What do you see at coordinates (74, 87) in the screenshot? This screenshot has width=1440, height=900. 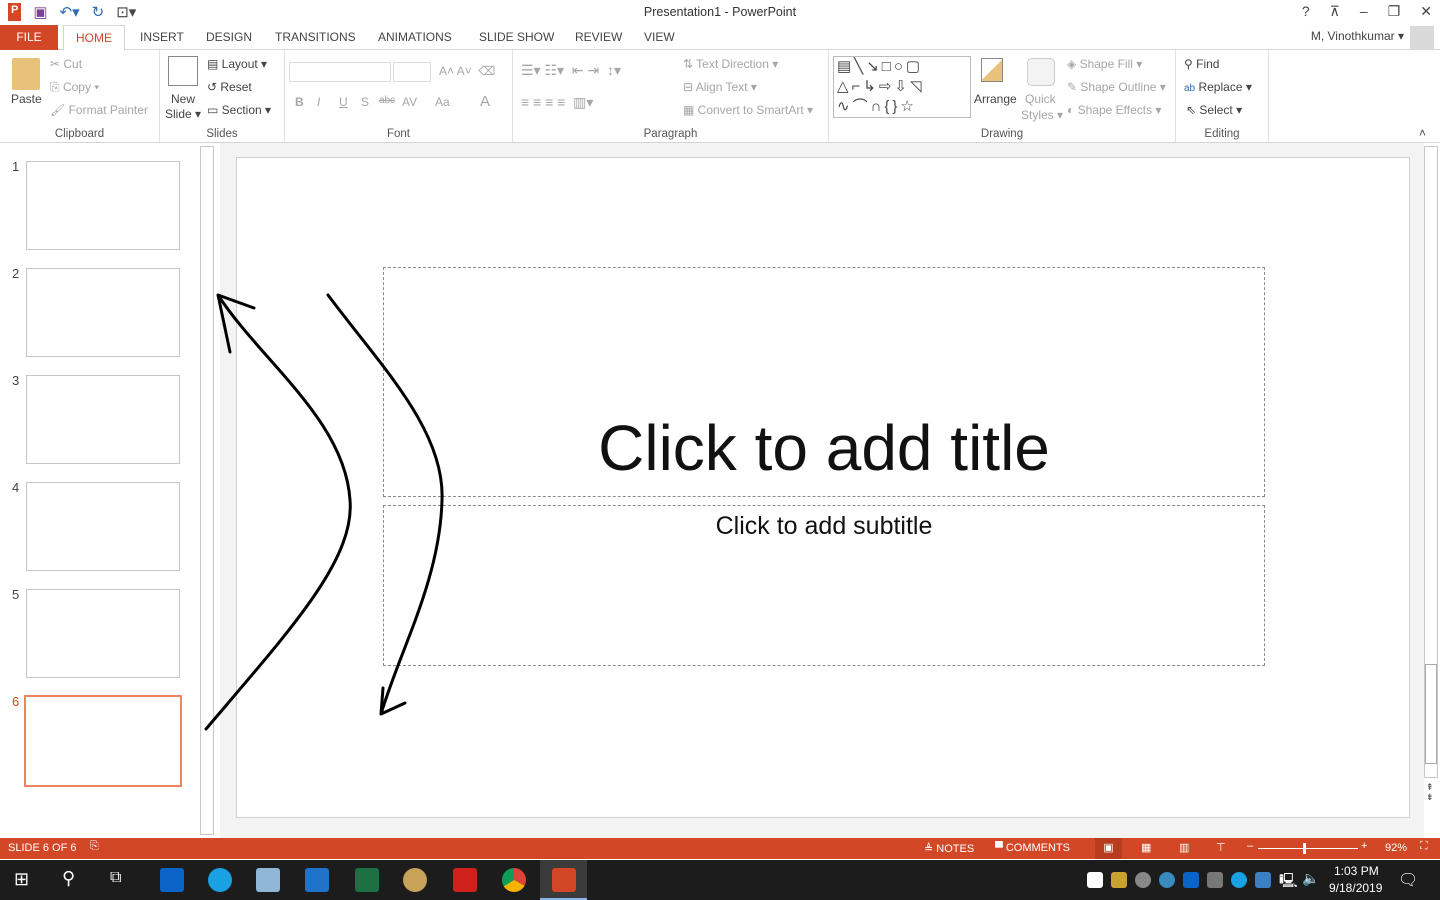 I see `copy-button: ⎘ Copy ▾` at bounding box center [74, 87].